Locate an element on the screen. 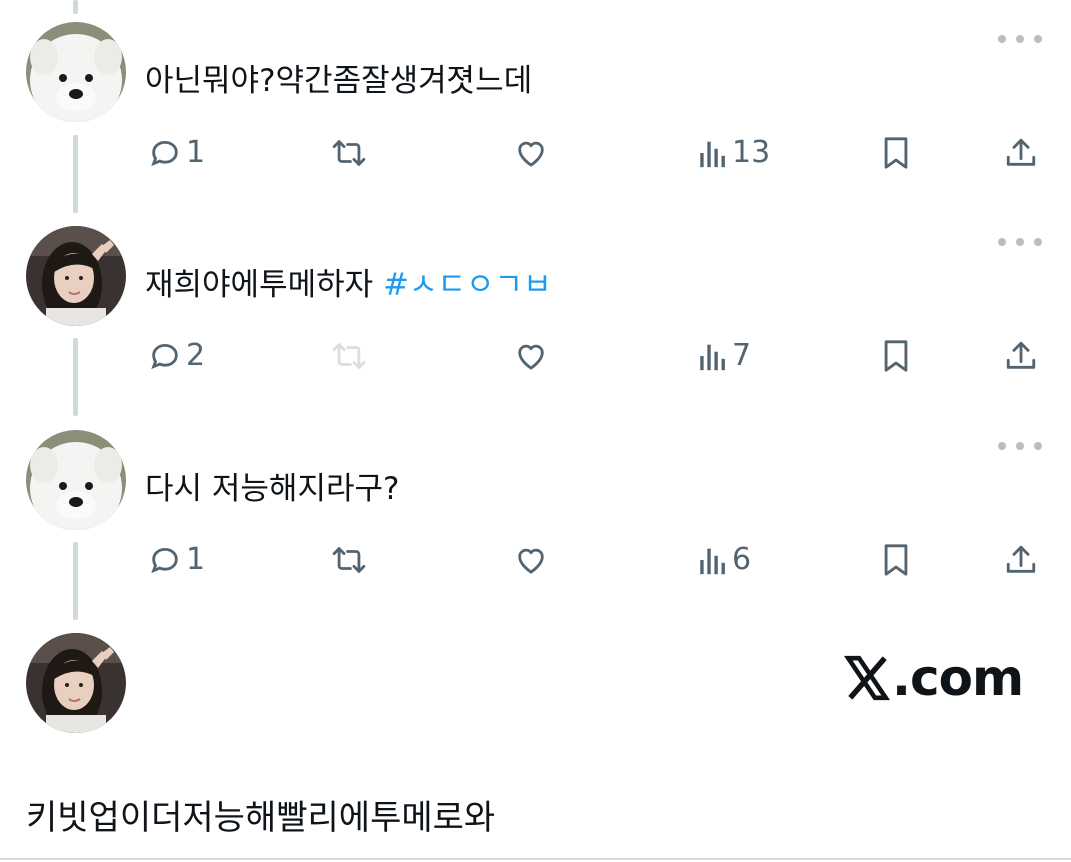 The image size is (1071, 862). reply-button: 2 is located at coordinates (176, 356).